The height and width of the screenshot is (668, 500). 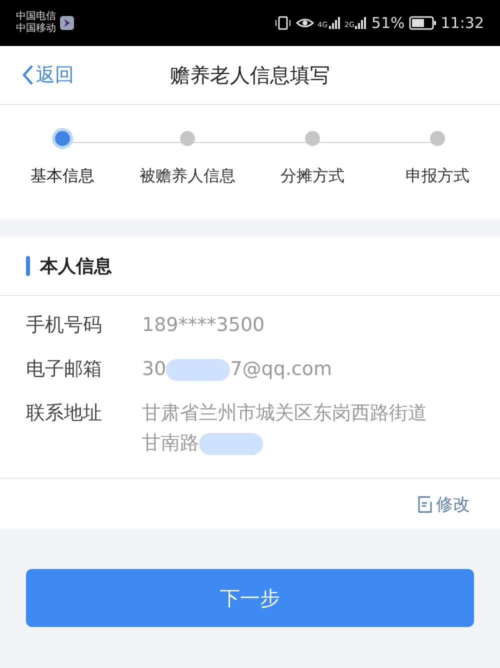 What do you see at coordinates (36, 16) in the screenshot?
I see `carrier-name: 中国电信` at bounding box center [36, 16].